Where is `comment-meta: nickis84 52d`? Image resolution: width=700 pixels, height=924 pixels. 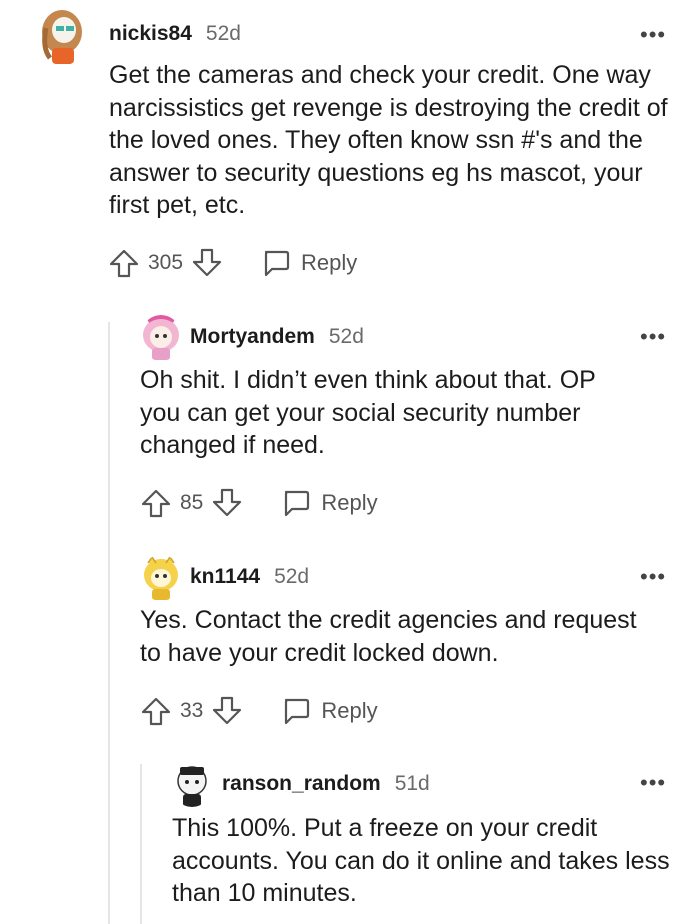
comment-meta: nickis84 52d is located at coordinates (175, 34).